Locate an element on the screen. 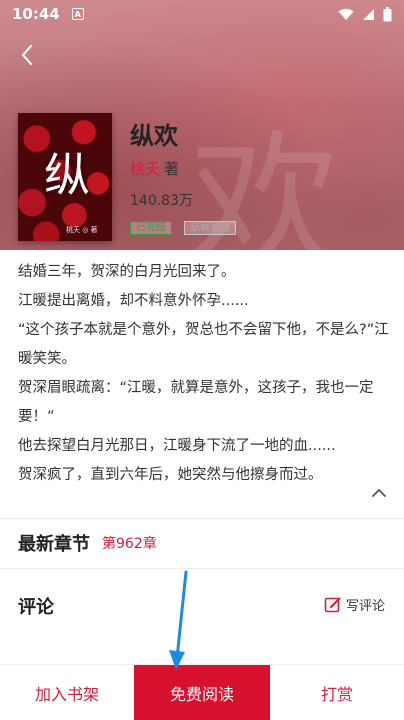  free-read-button: 免费阅读 is located at coordinates (202, 692).